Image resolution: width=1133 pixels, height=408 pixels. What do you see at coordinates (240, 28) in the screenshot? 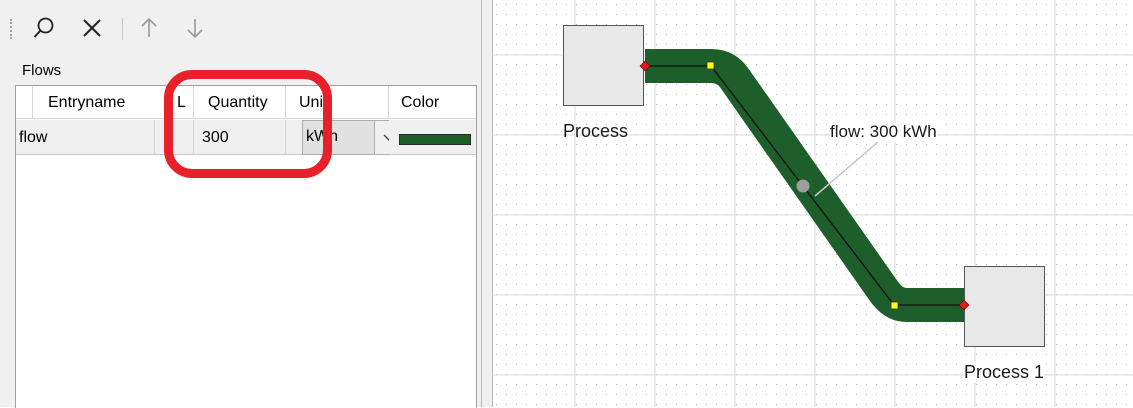
I see `flows-toolbar` at bounding box center [240, 28].